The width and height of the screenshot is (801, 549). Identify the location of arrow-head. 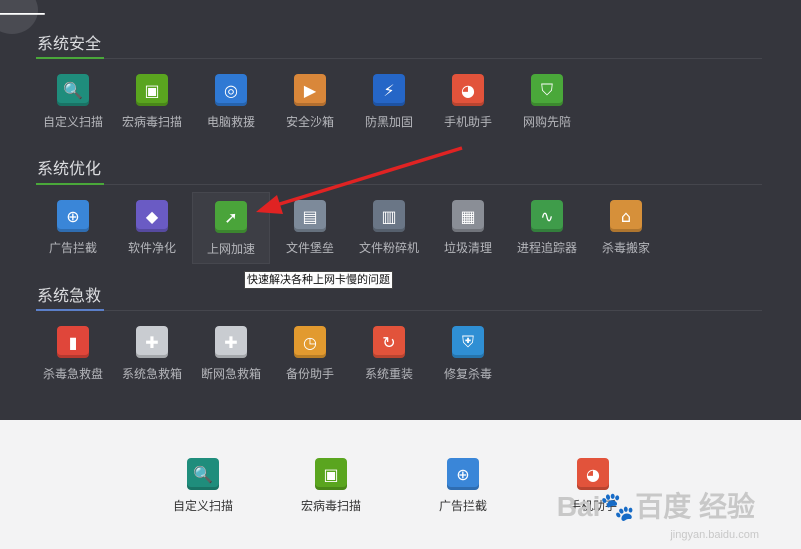
(269, 204).